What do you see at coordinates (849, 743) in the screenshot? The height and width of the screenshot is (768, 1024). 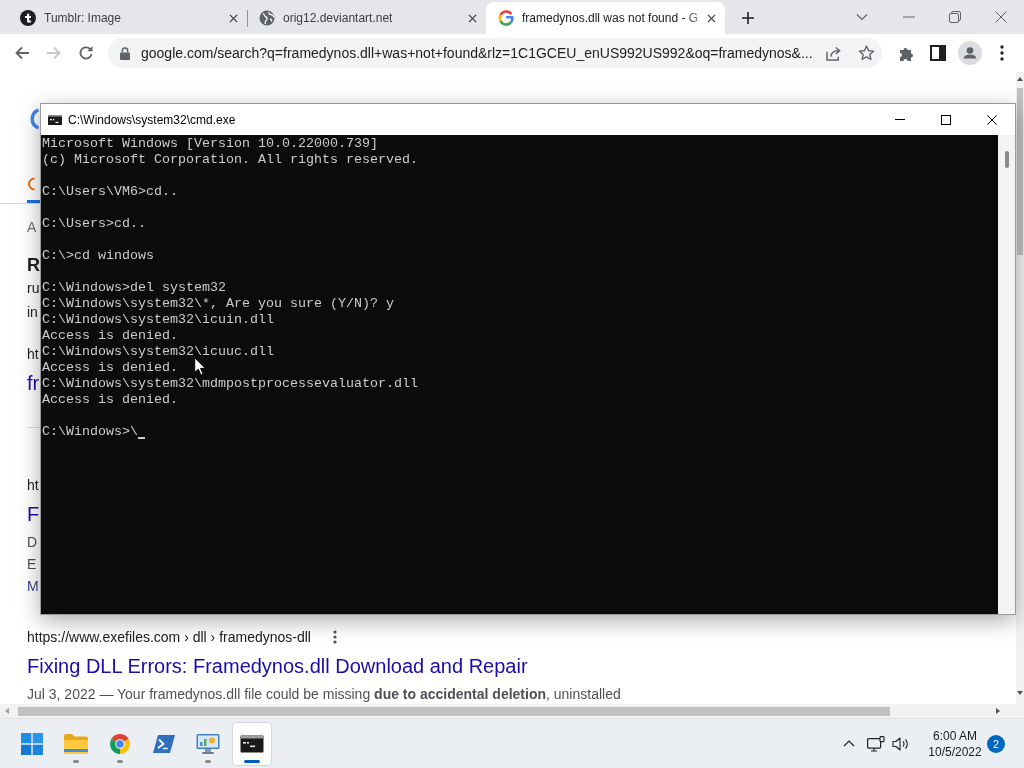 I see `chevron-up-icon` at bounding box center [849, 743].